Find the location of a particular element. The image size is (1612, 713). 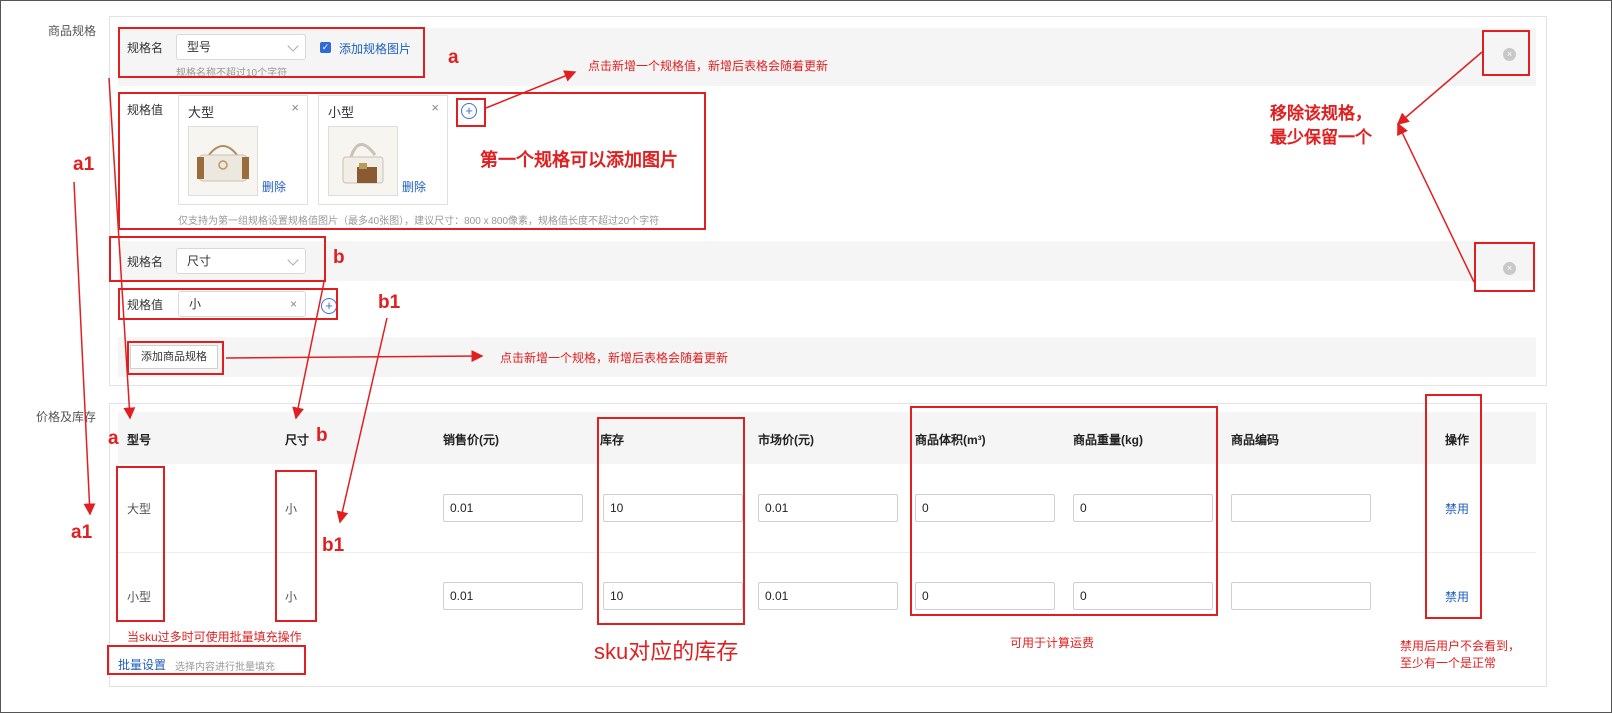

annotation-tag-b1-bottom: b1 is located at coordinates (333, 545).